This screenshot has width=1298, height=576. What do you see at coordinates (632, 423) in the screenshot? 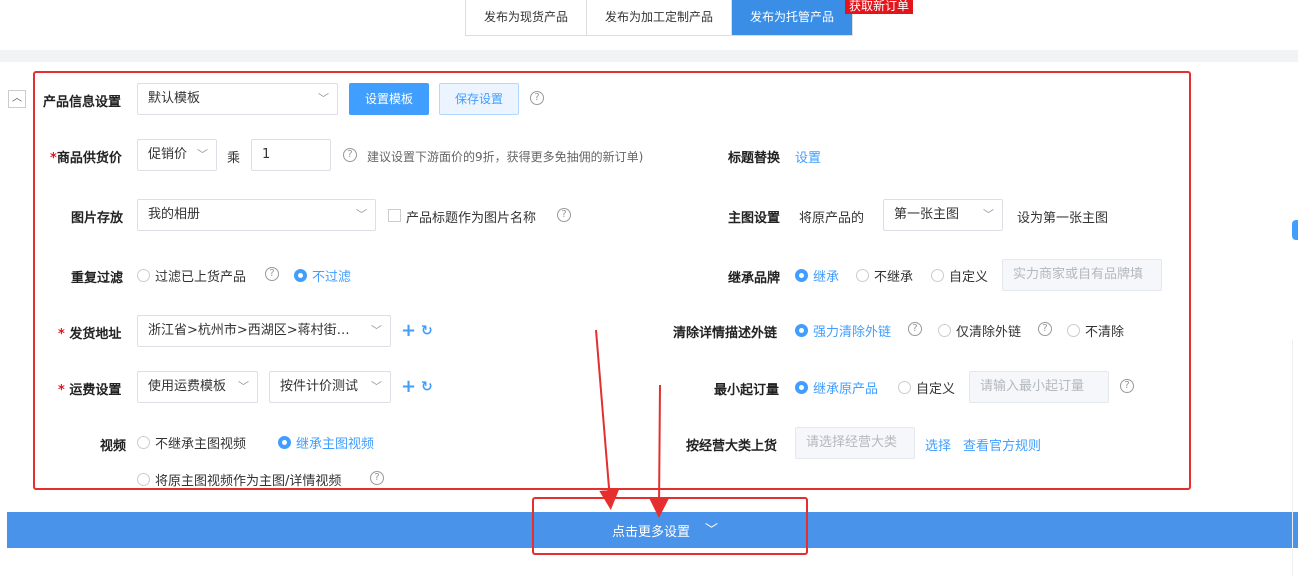
I see `annotation-arrows` at bounding box center [632, 423].